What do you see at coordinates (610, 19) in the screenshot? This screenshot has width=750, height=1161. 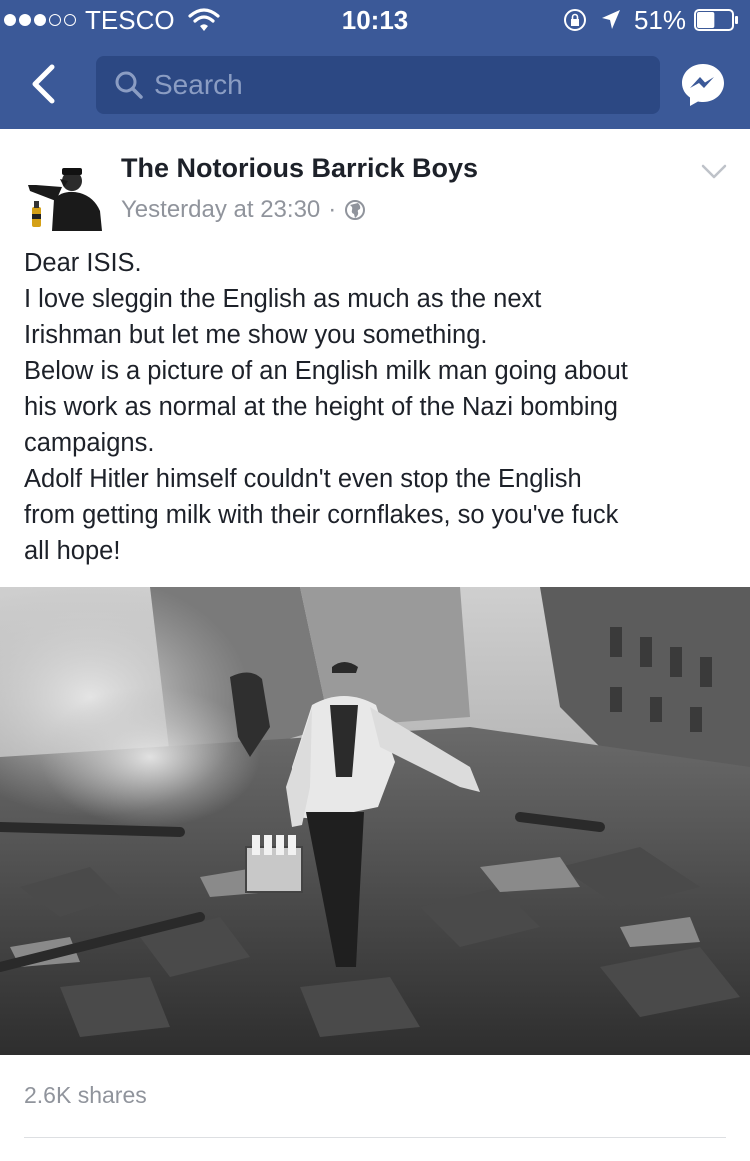 I see `location-arrow-icon` at bounding box center [610, 19].